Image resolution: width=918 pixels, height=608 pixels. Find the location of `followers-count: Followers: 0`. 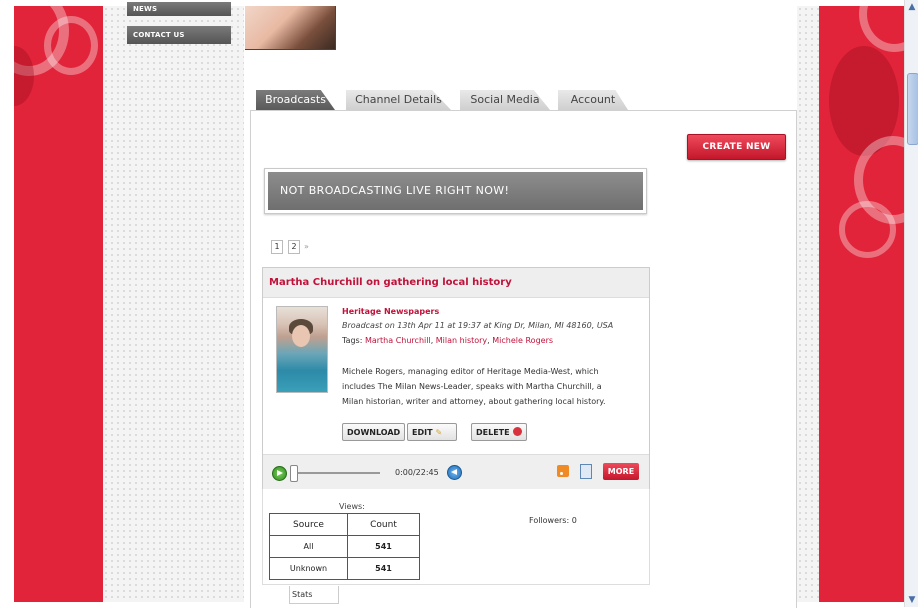

followers-count: Followers: 0 is located at coordinates (553, 520).